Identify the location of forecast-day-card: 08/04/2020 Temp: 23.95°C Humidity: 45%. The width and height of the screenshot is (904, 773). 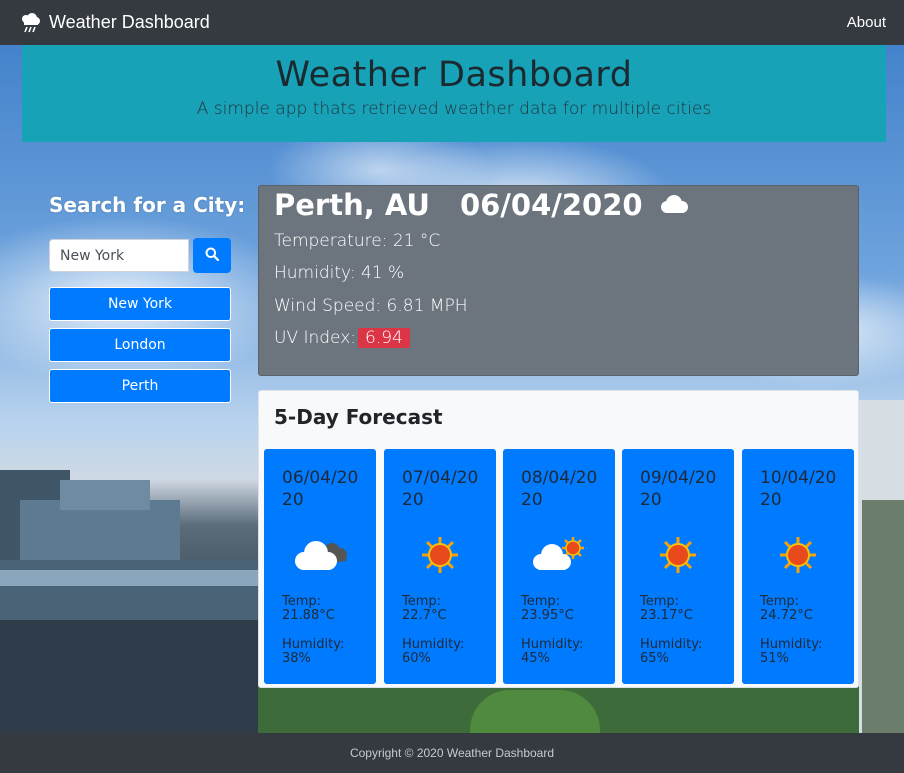
(559, 566).